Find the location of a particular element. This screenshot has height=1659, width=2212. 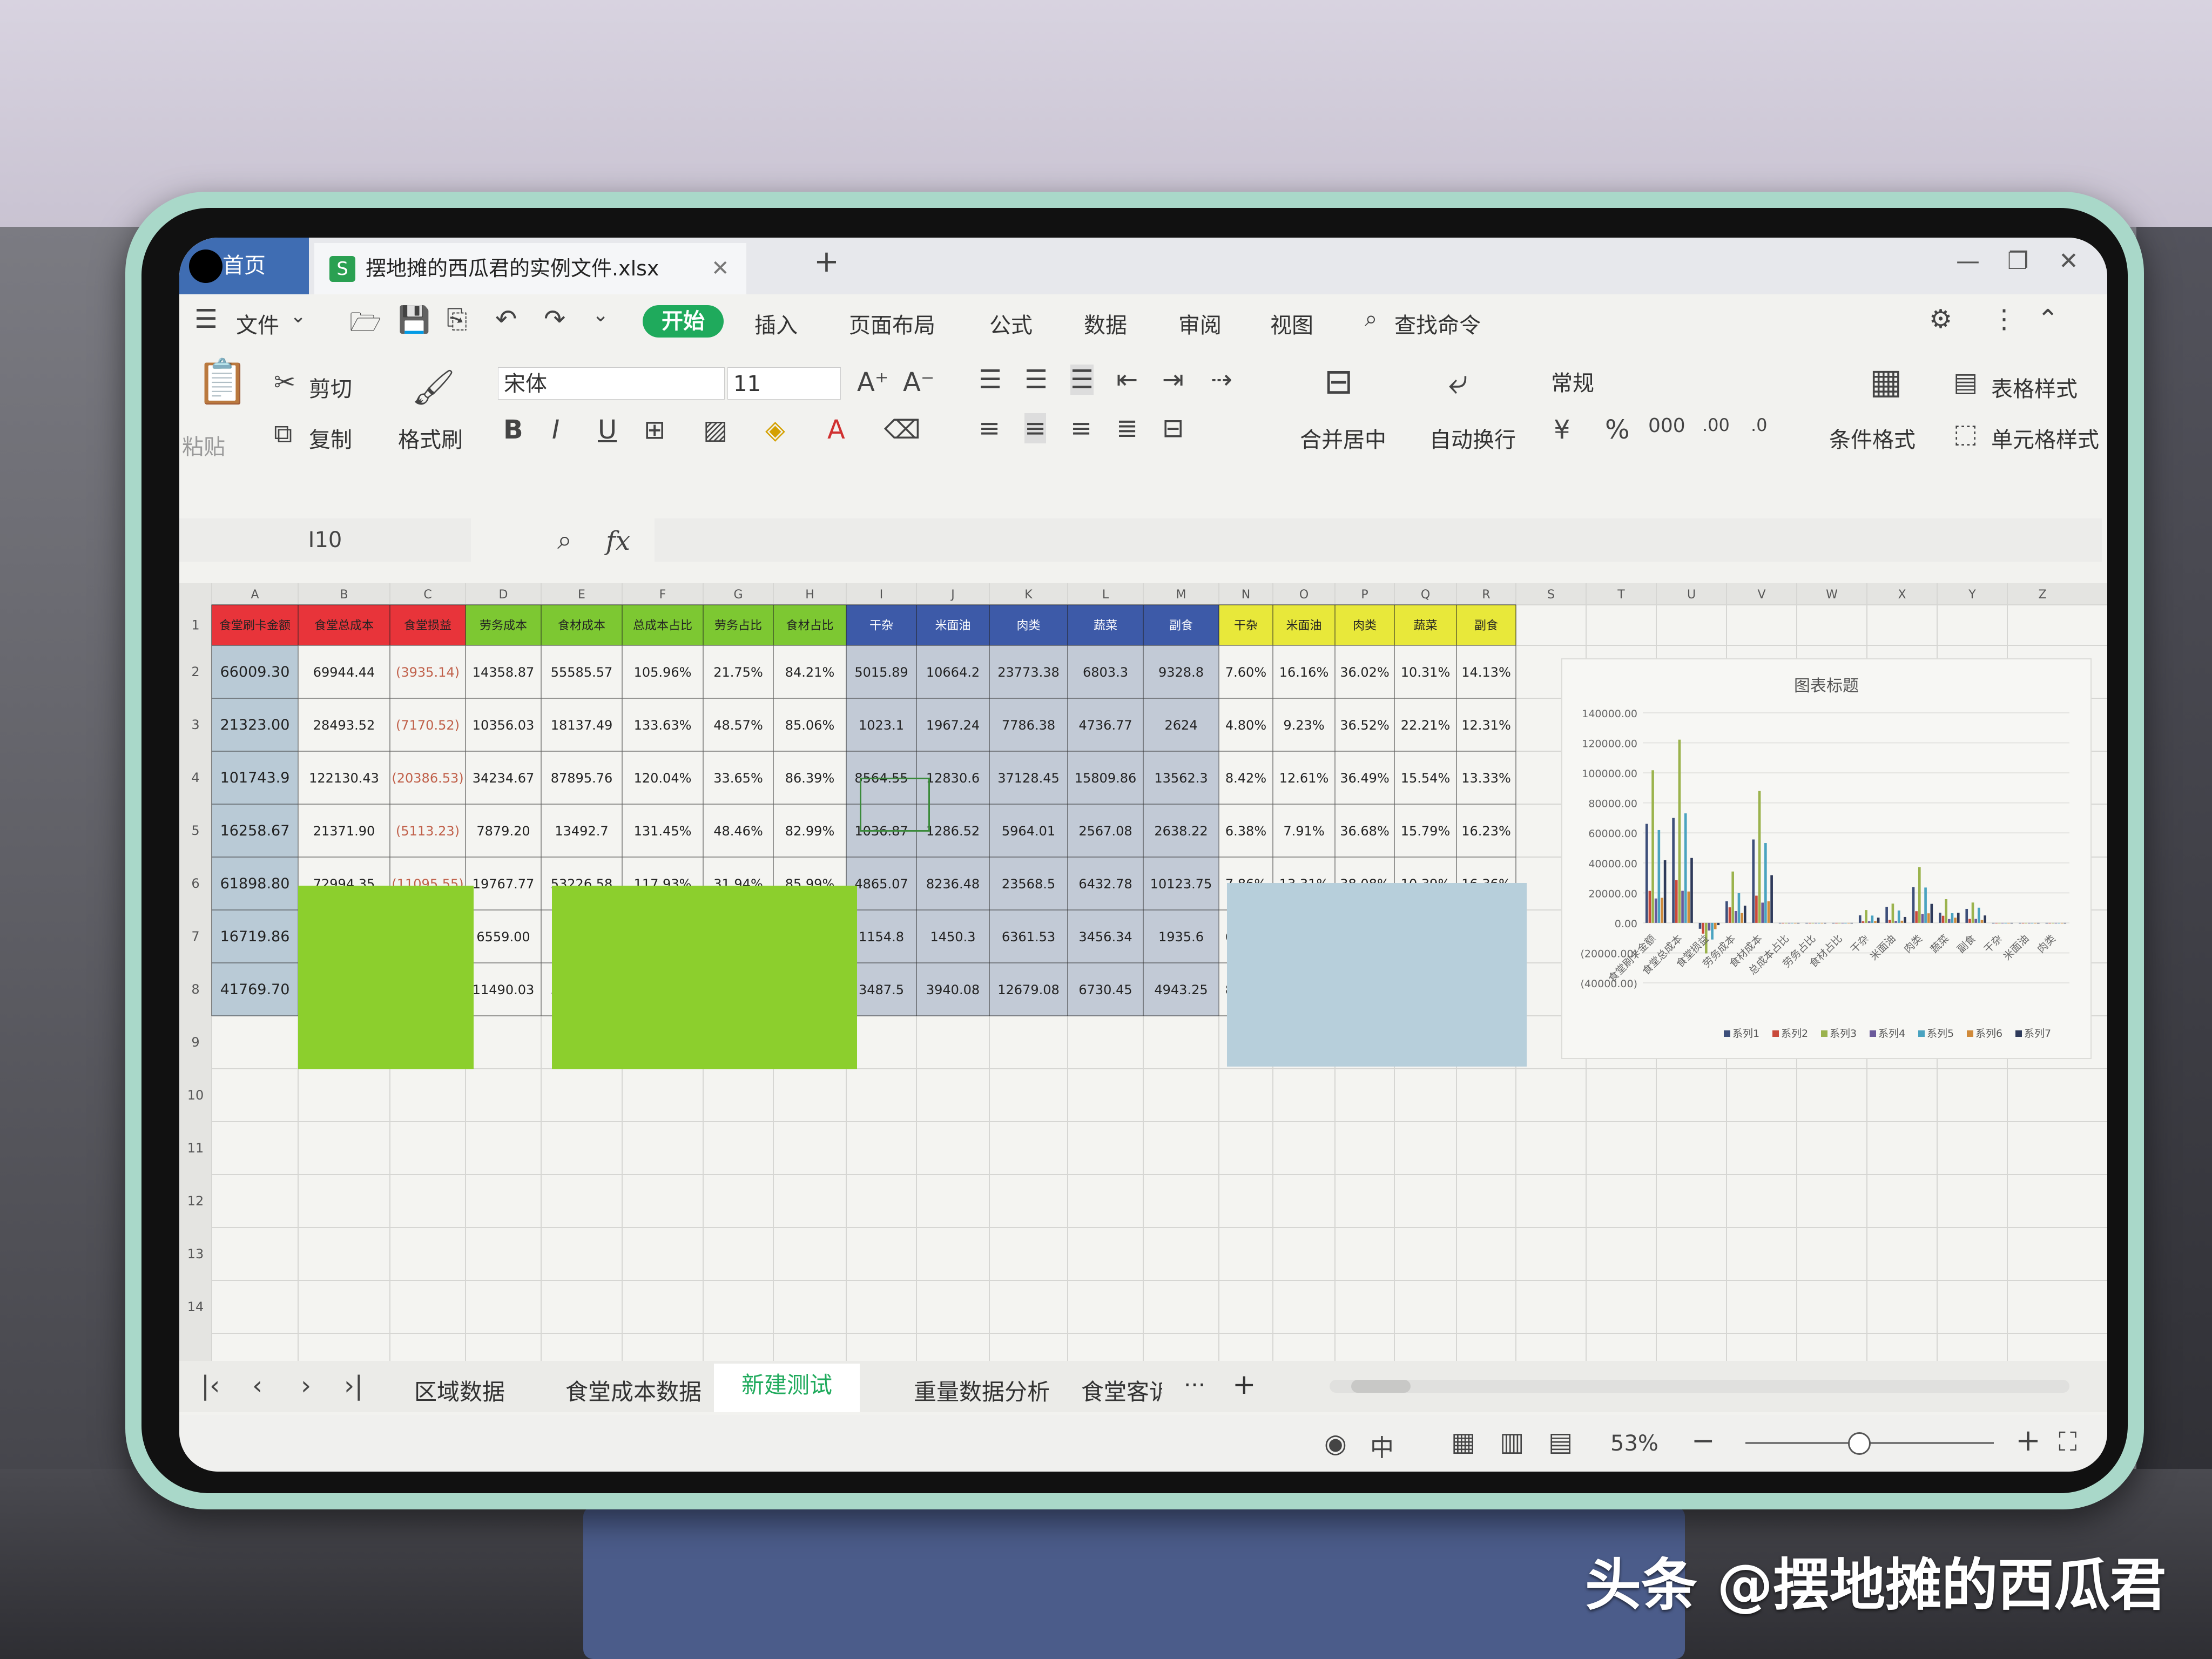

minimize-button: — is located at coordinates (1968, 261).